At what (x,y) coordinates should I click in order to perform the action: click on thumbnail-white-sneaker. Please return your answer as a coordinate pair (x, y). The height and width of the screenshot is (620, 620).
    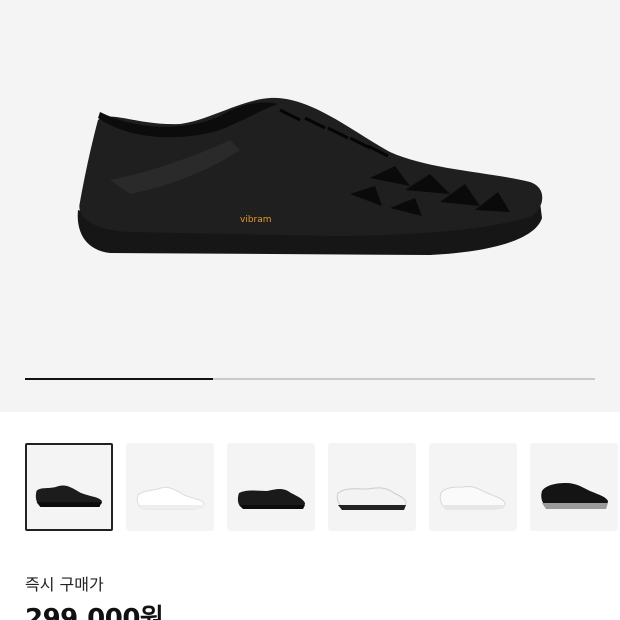
    Looking at the image, I should click on (170, 487).